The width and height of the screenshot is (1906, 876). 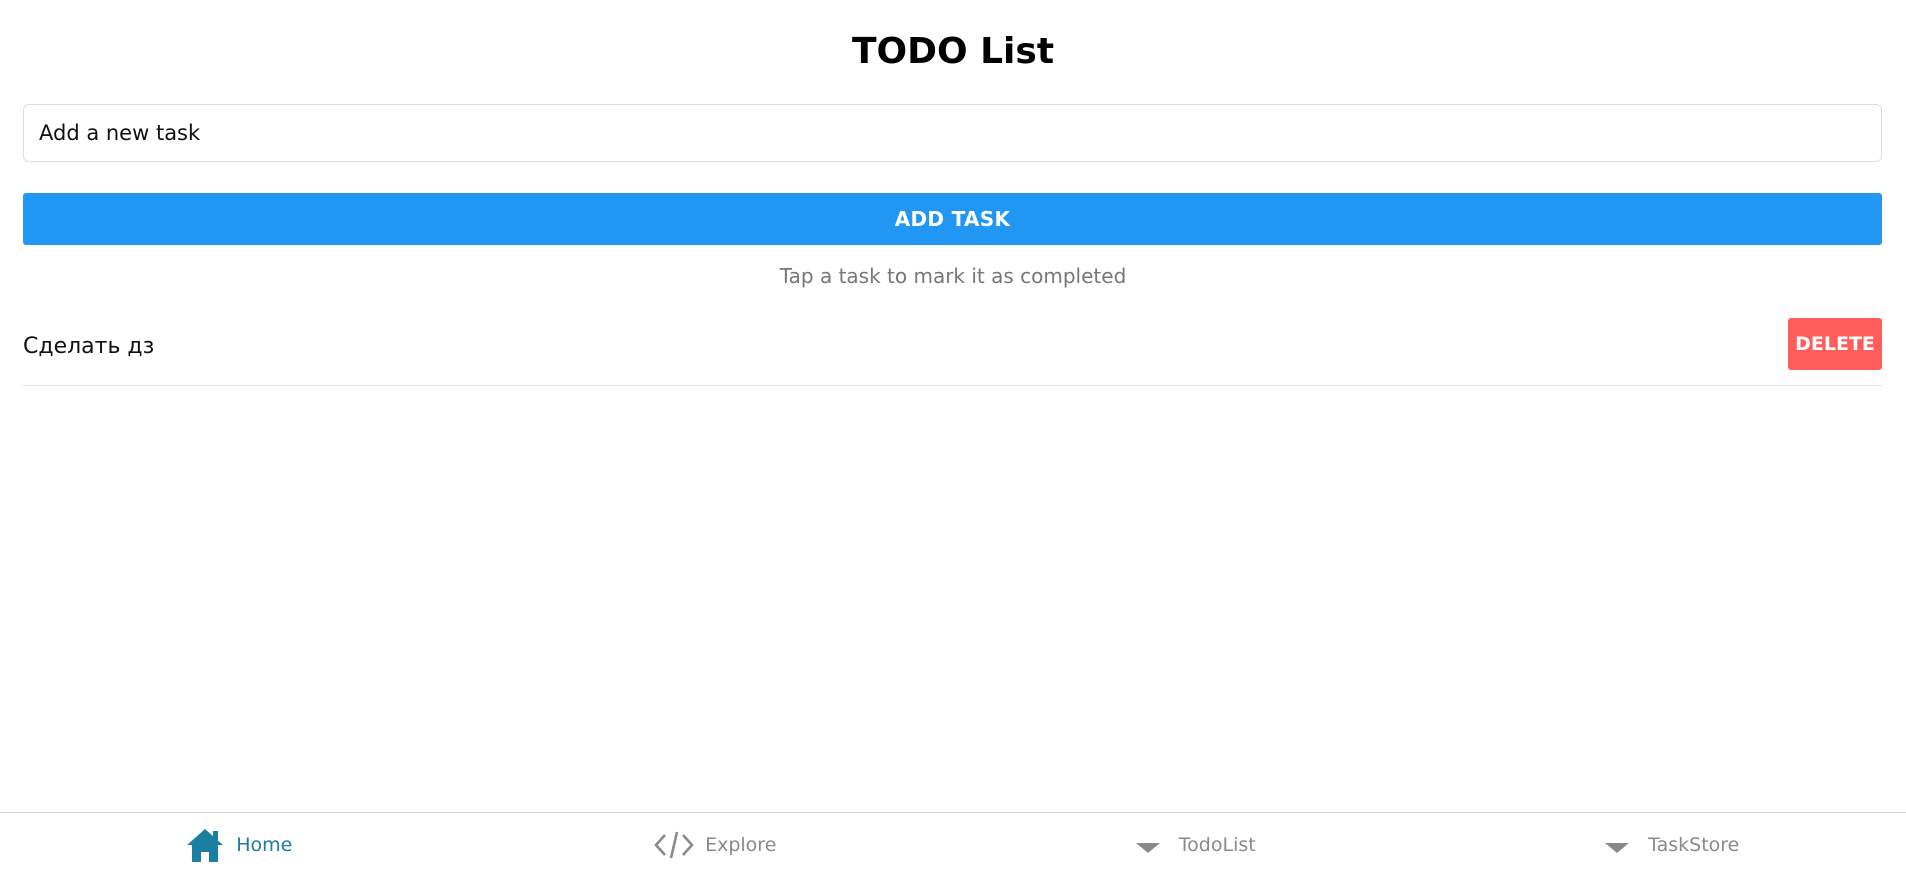 What do you see at coordinates (205, 845) in the screenshot?
I see `home-icon` at bounding box center [205, 845].